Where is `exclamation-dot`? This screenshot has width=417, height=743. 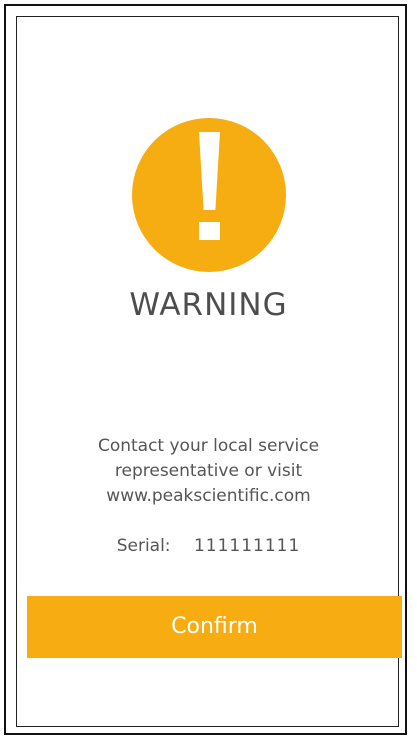 exclamation-dot is located at coordinates (209, 231).